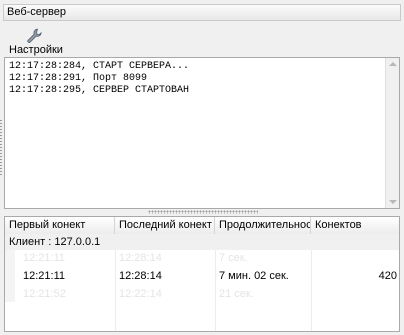  I want to click on column-header-first: Первый конект, so click(60, 225).